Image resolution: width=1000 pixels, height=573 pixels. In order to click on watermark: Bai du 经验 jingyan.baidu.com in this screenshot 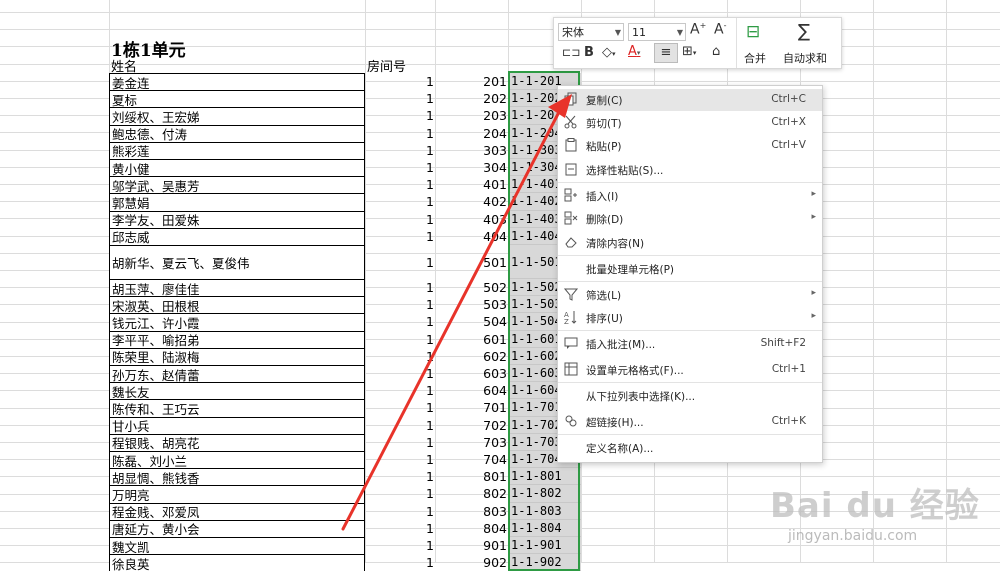, I will do `click(885, 515)`.